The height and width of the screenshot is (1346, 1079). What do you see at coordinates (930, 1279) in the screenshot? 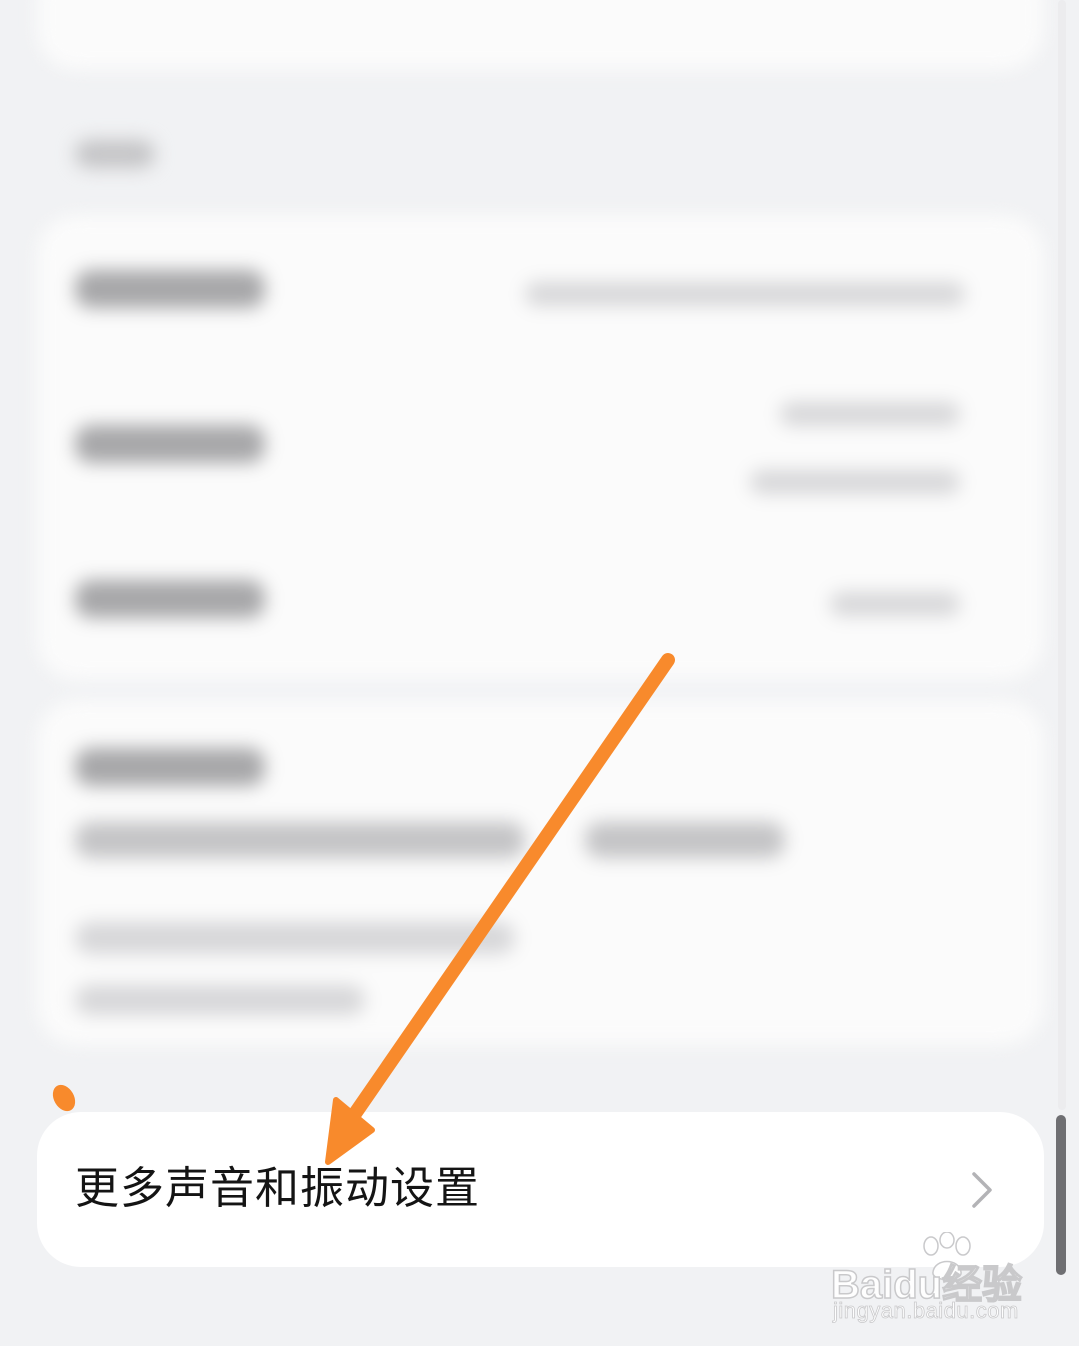
I see `watermark: Baidu经验 jingyan.baidu.com` at bounding box center [930, 1279].